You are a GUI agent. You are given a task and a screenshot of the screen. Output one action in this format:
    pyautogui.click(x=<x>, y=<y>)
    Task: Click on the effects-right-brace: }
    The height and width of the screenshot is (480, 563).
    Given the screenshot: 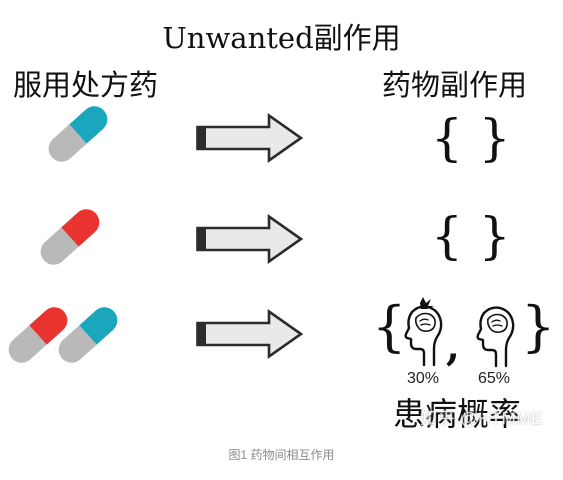 What is the action you would take?
    pyautogui.click(x=538, y=326)
    